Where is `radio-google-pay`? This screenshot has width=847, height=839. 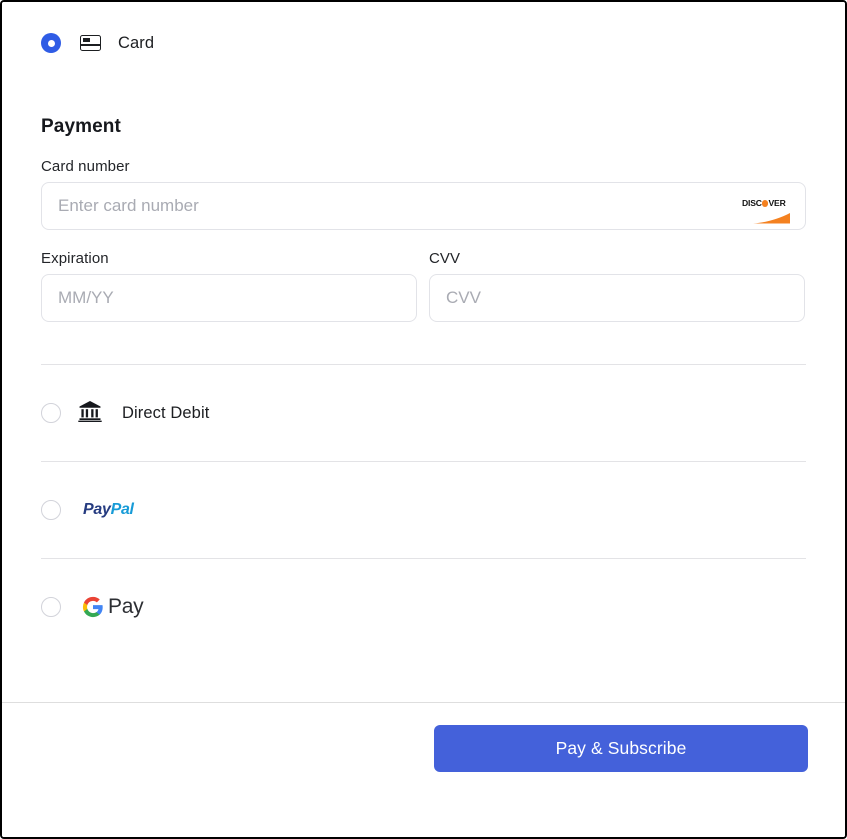
radio-google-pay is located at coordinates (51, 607).